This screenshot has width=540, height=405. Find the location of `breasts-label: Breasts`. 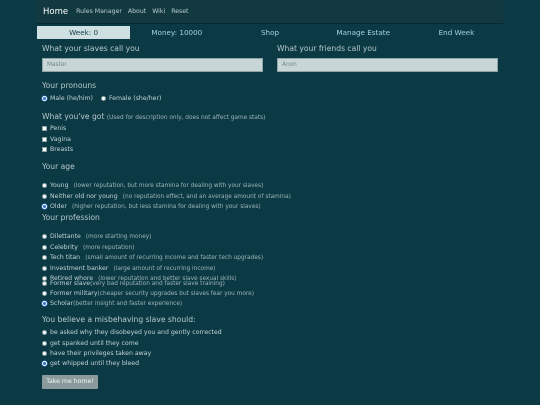

breasts-label: Breasts is located at coordinates (62, 149).